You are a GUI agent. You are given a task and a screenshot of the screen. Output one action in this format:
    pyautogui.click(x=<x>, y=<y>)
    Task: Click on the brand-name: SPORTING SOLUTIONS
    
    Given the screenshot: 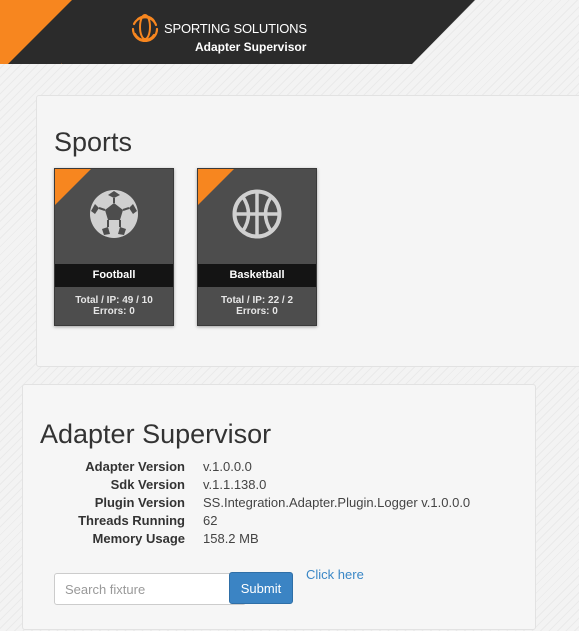 What is the action you would take?
    pyautogui.click(x=235, y=28)
    